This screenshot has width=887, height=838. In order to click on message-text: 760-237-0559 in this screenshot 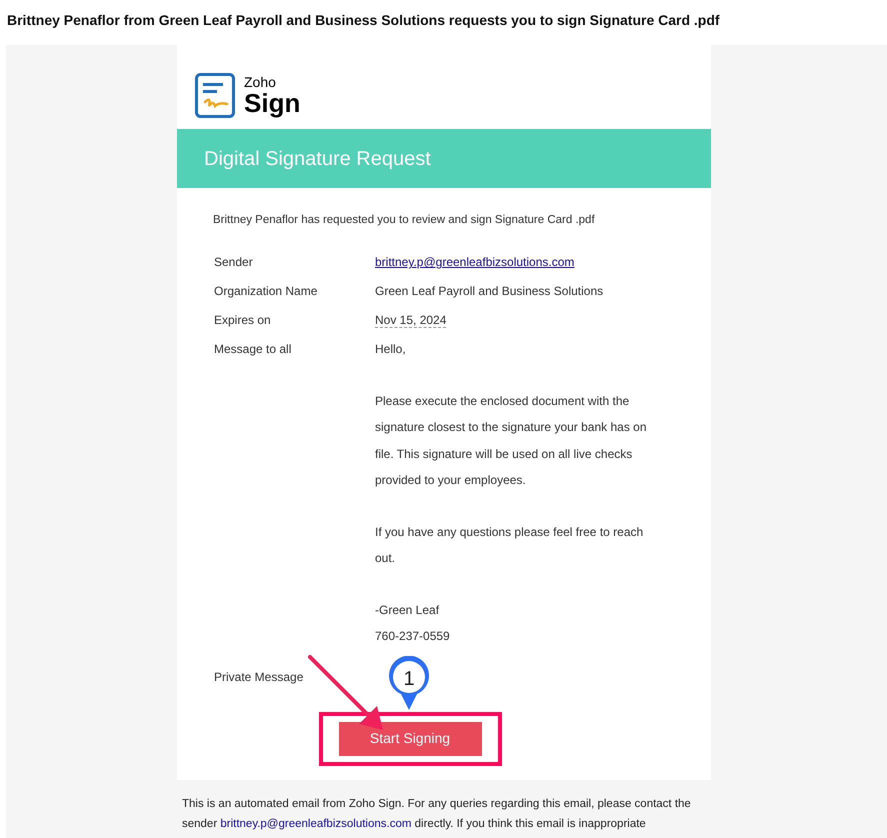, I will do `click(413, 637)`.